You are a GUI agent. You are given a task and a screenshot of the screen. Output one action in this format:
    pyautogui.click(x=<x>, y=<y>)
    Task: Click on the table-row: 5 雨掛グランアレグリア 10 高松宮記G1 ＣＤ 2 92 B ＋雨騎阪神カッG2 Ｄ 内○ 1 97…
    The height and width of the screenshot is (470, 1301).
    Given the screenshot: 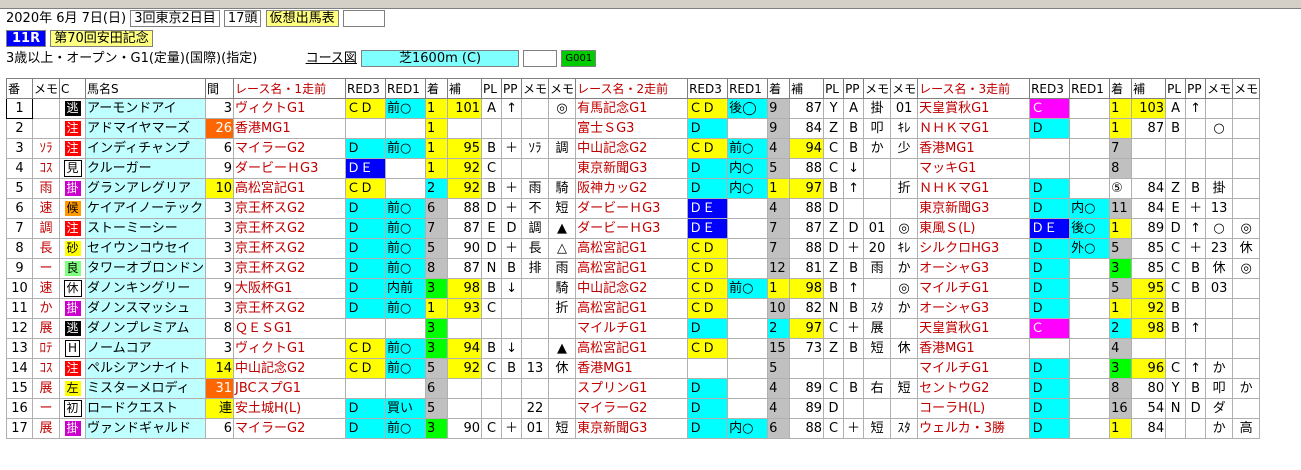 What is the action you would take?
    pyautogui.click(x=633, y=188)
    